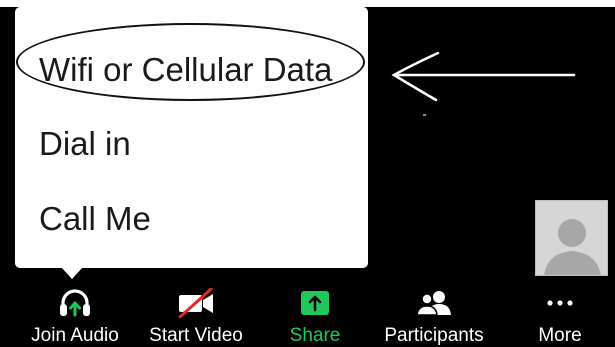  Describe the element at coordinates (434, 303) in the screenshot. I see `participants-icon` at that location.